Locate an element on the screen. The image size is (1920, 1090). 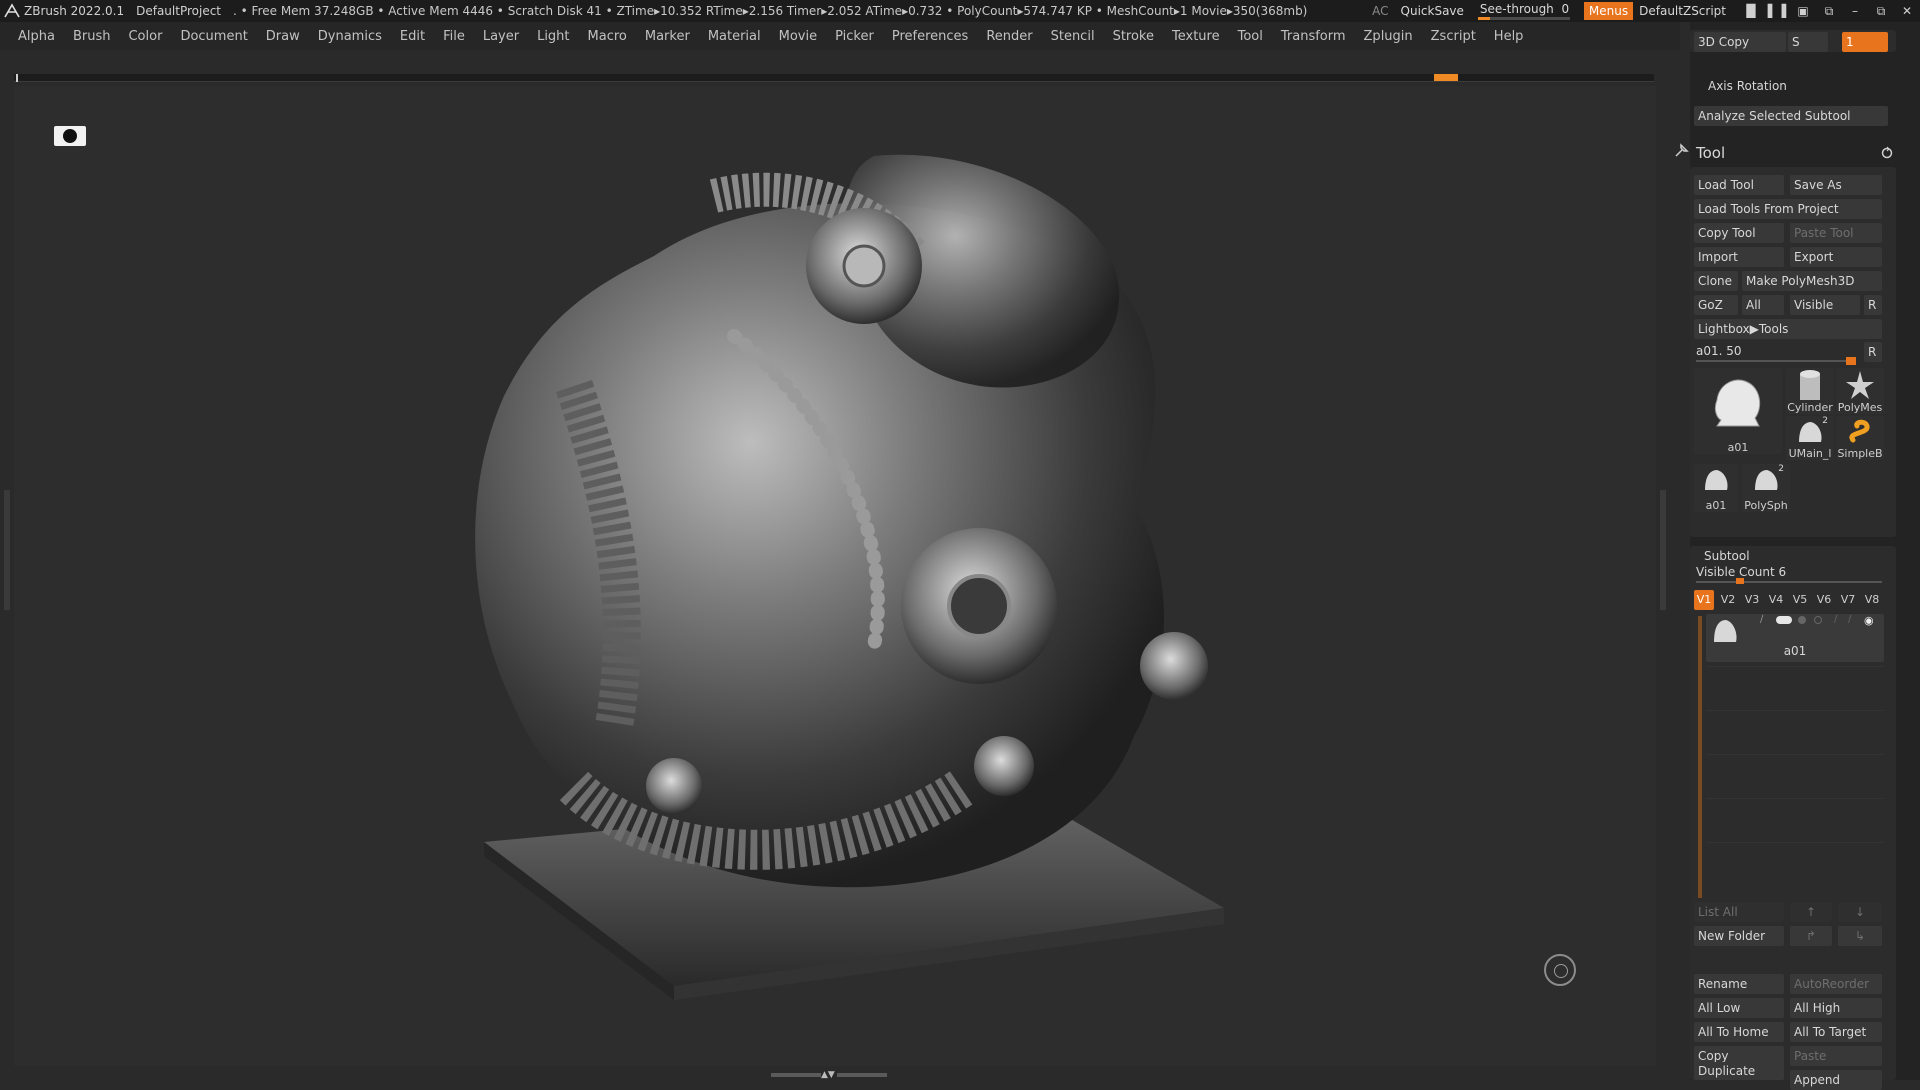
layout-icon-3: ▣ is located at coordinates (1803, 11).